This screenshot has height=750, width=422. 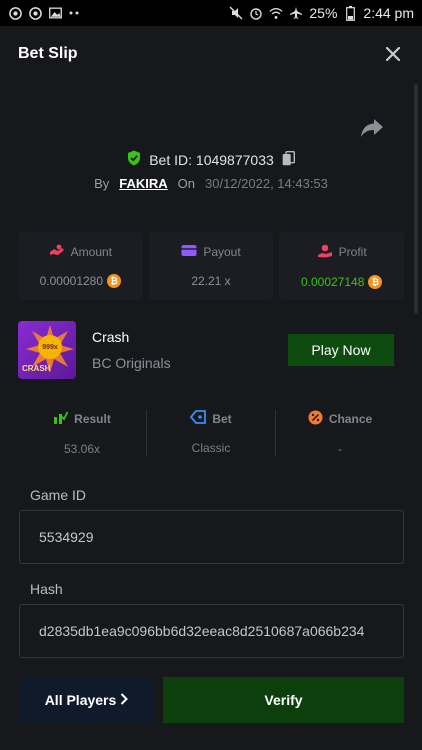 I want to click on result-value: 53.06x, so click(x=82, y=449).